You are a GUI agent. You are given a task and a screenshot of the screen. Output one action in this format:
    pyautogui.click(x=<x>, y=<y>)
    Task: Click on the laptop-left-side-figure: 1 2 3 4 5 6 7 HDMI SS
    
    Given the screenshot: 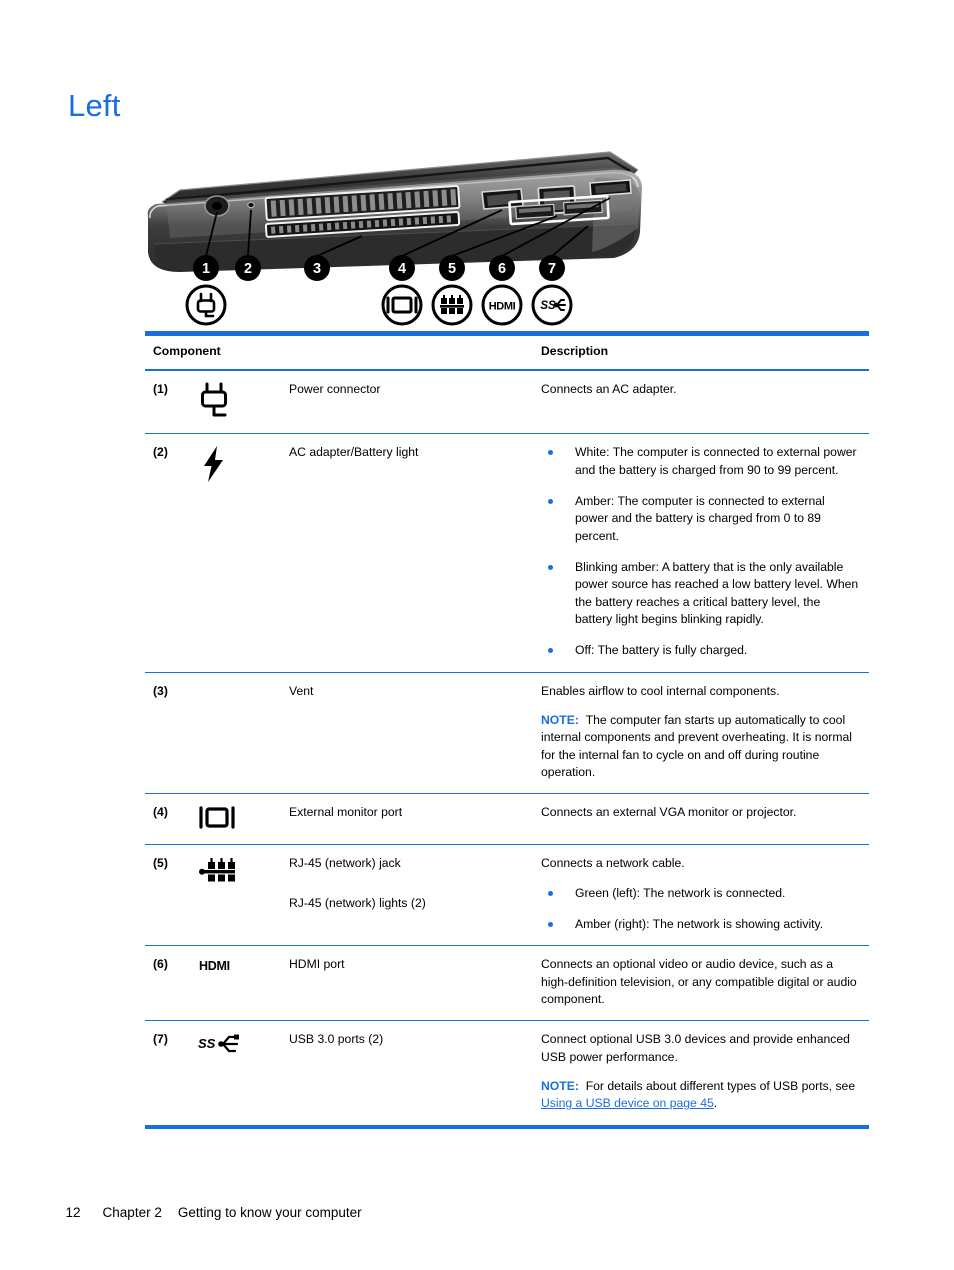 What is the action you would take?
    pyautogui.click(x=400, y=235)
    